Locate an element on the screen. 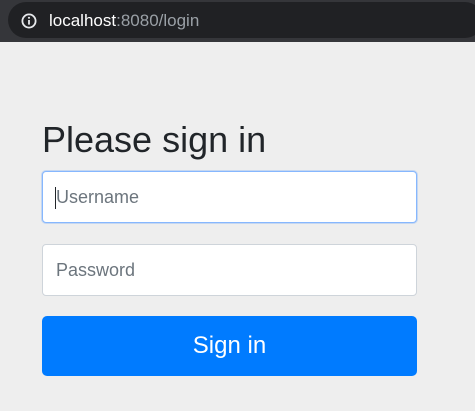 The height and width of the screenshot is (411, 475). page-title: Please sign in is located at coordinates (154, 139).